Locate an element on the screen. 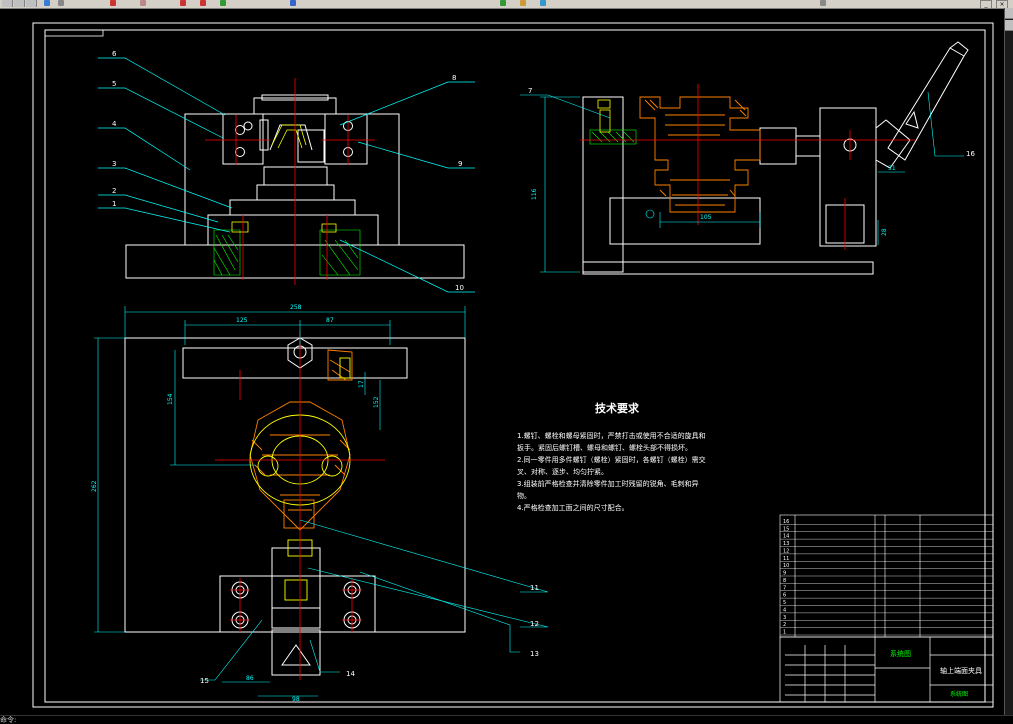 The height and width of the screenshot is (724, 1013). dimension-text: 154 is located at coordinates (170, 399).